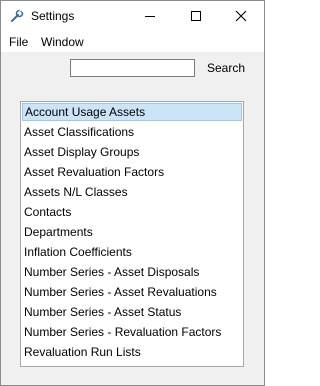  What do you see at coordinates (18, 42) in the screenshot?
I see `menu-file: File` at bounding box center [18, 42].